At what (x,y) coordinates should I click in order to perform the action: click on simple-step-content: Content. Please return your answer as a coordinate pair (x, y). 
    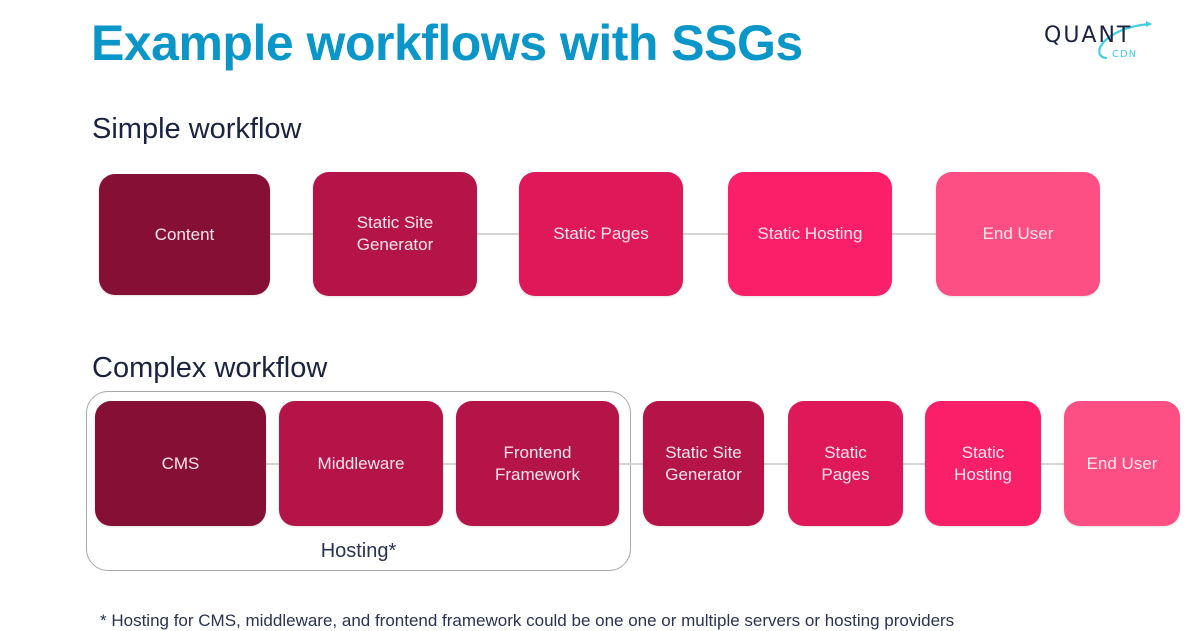
    Looking at the image, I should click on (184, 234).